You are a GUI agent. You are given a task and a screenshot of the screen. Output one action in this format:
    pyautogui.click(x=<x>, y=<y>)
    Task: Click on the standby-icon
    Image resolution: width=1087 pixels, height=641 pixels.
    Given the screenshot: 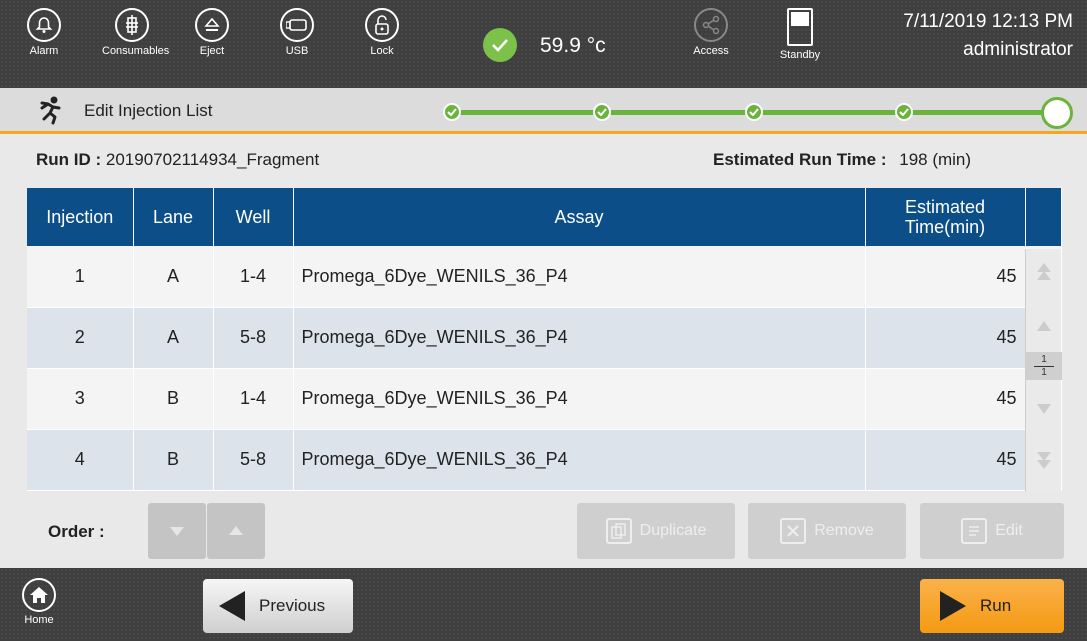 What is the action you would take?
    pyautogui.click(x=800, y=27)
    